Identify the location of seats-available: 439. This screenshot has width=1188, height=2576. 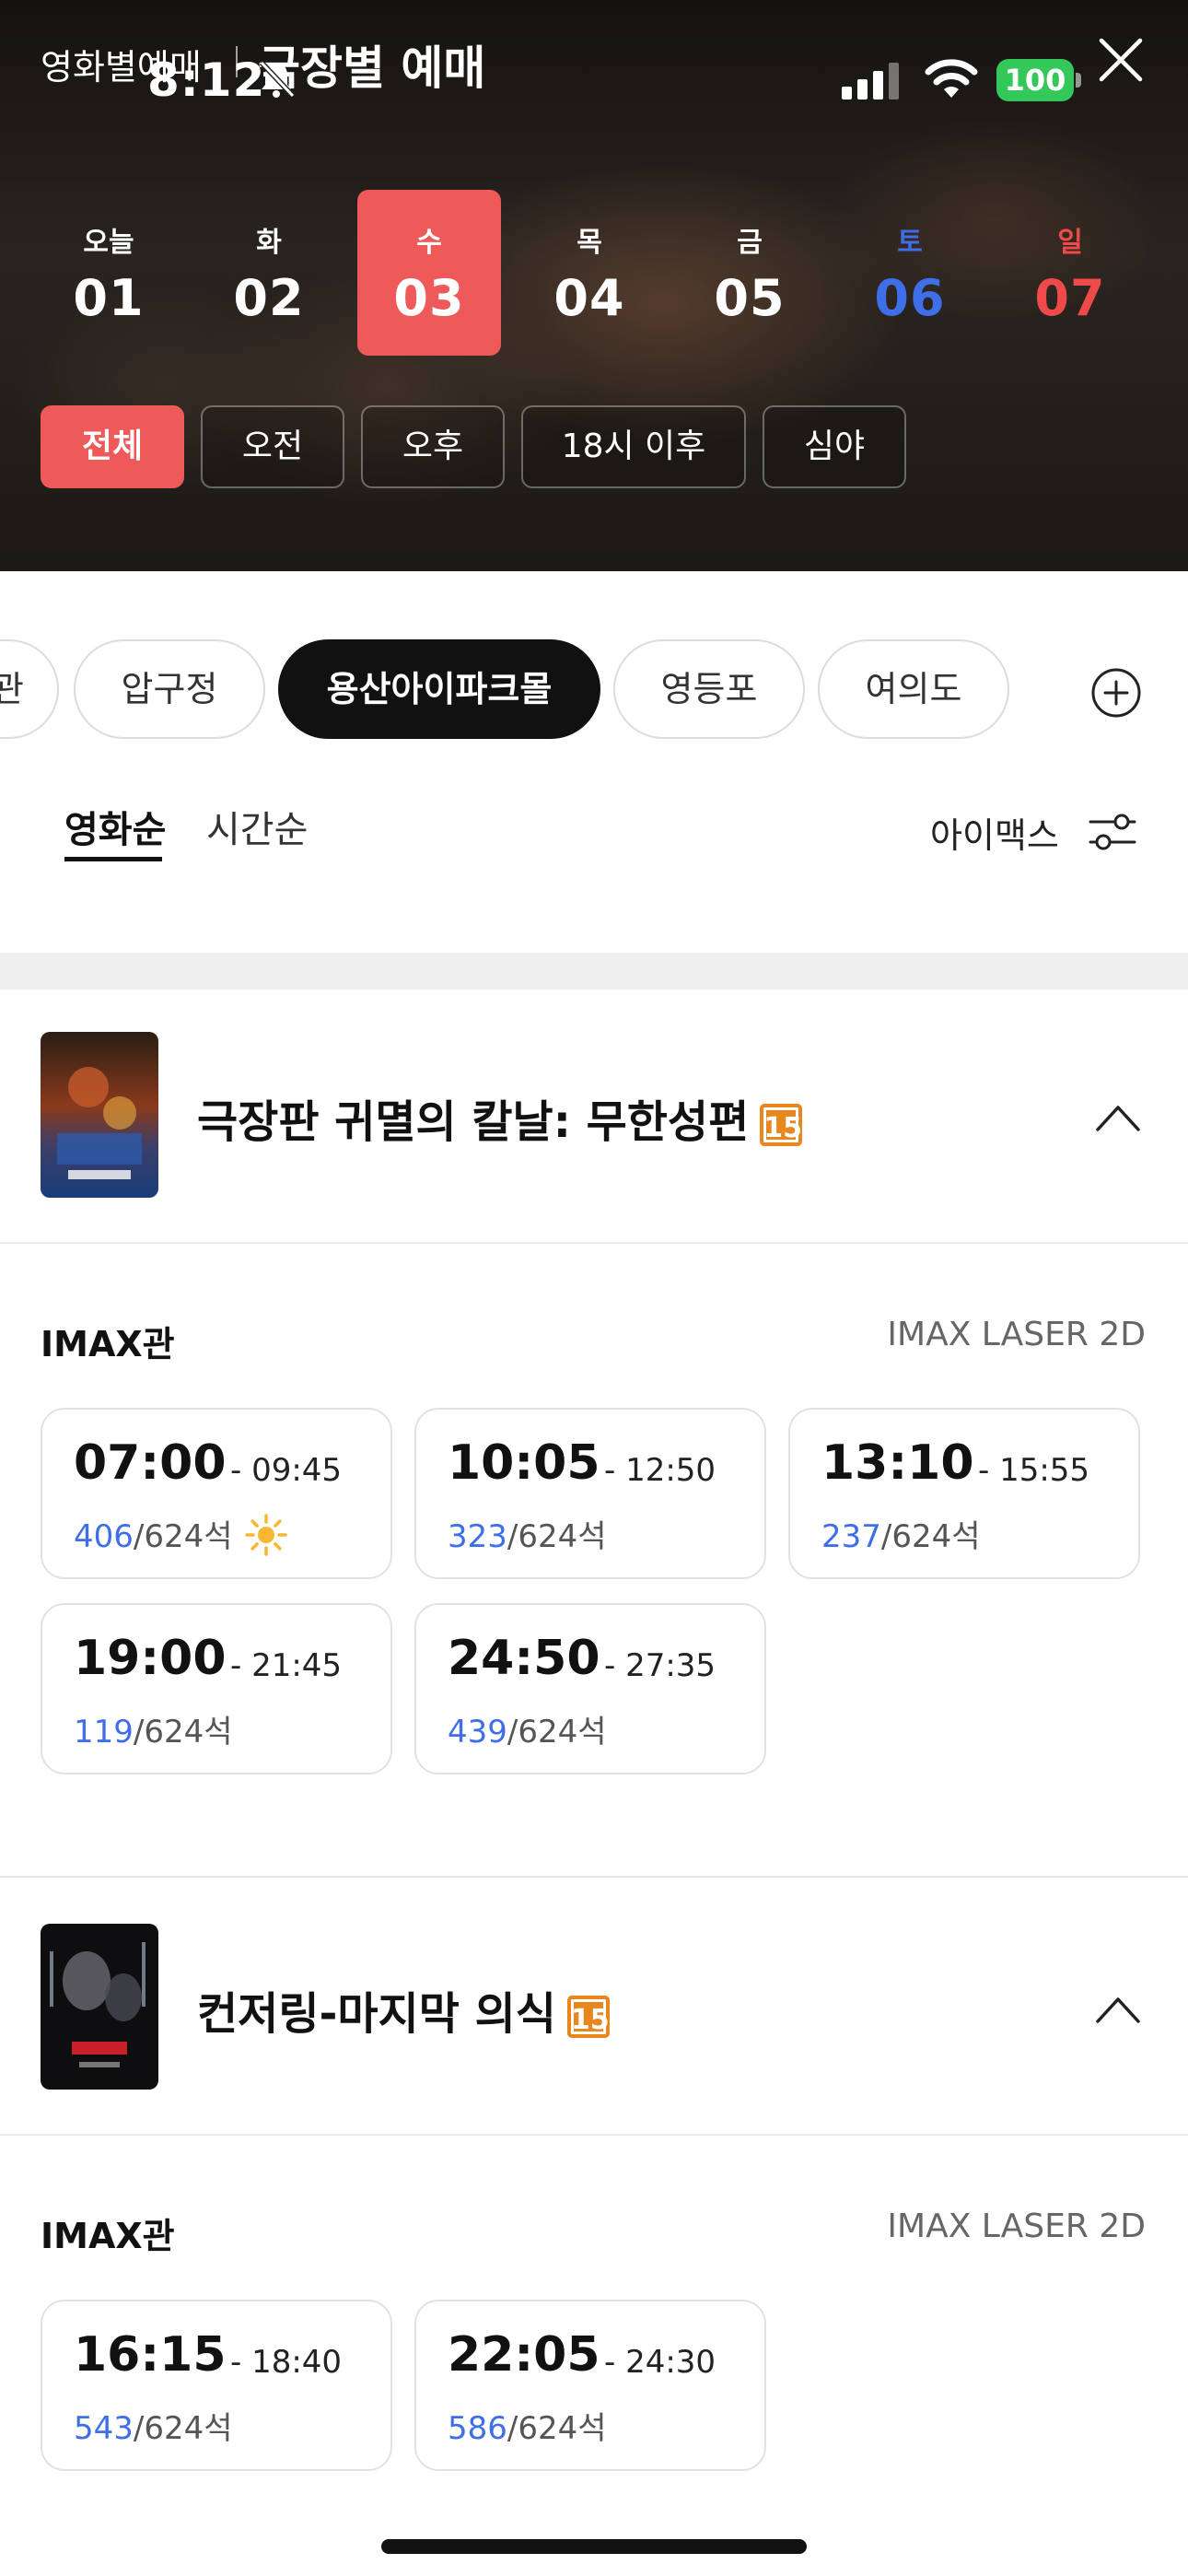
(477, 1732).